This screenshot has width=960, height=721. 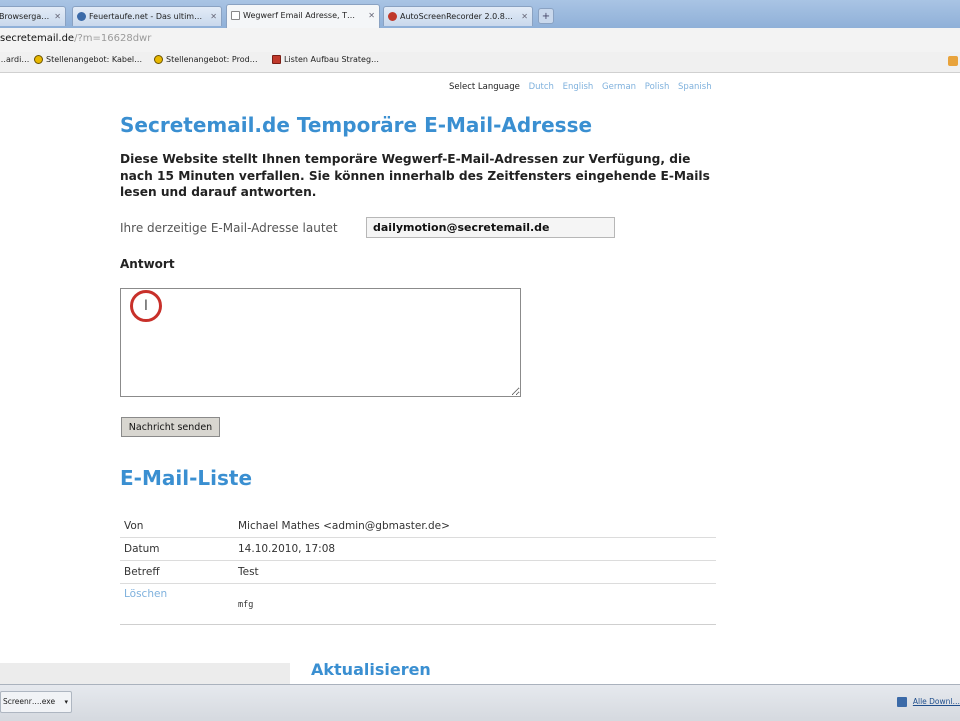 I want to click on delete-link: Löschen, so click(x=145, y=594).